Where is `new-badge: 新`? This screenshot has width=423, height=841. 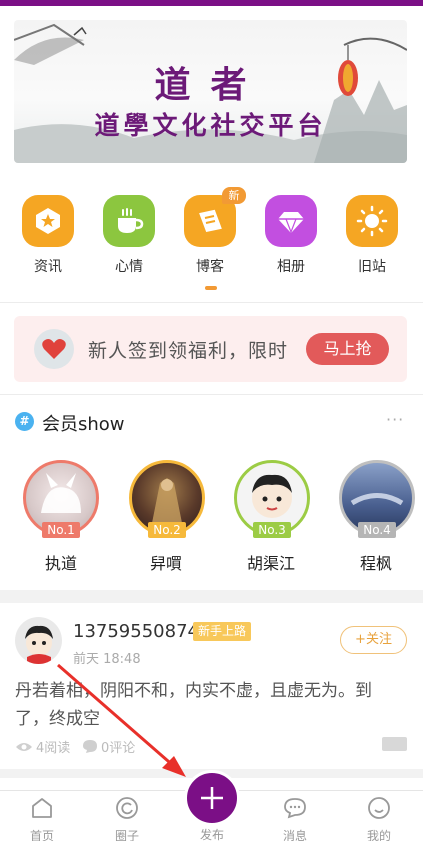
new-badge: 新 is located at coordinates (234, 195).